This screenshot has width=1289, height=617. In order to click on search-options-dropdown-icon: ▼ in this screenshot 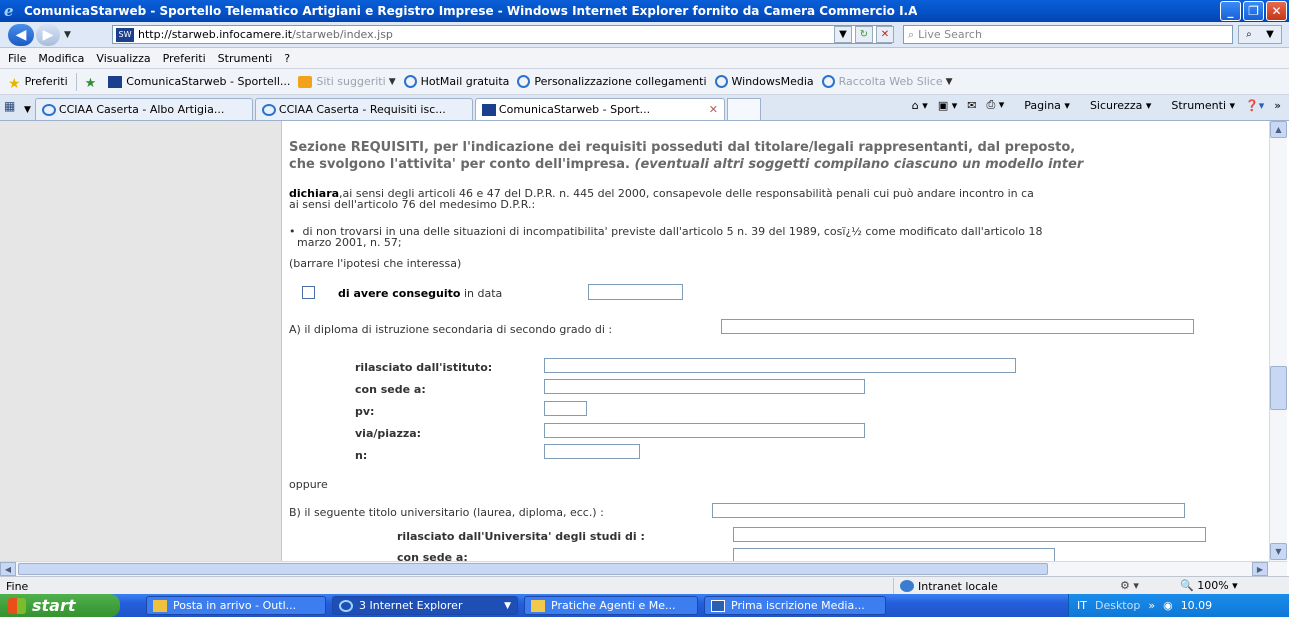, I will do `click(1270, 34)`.